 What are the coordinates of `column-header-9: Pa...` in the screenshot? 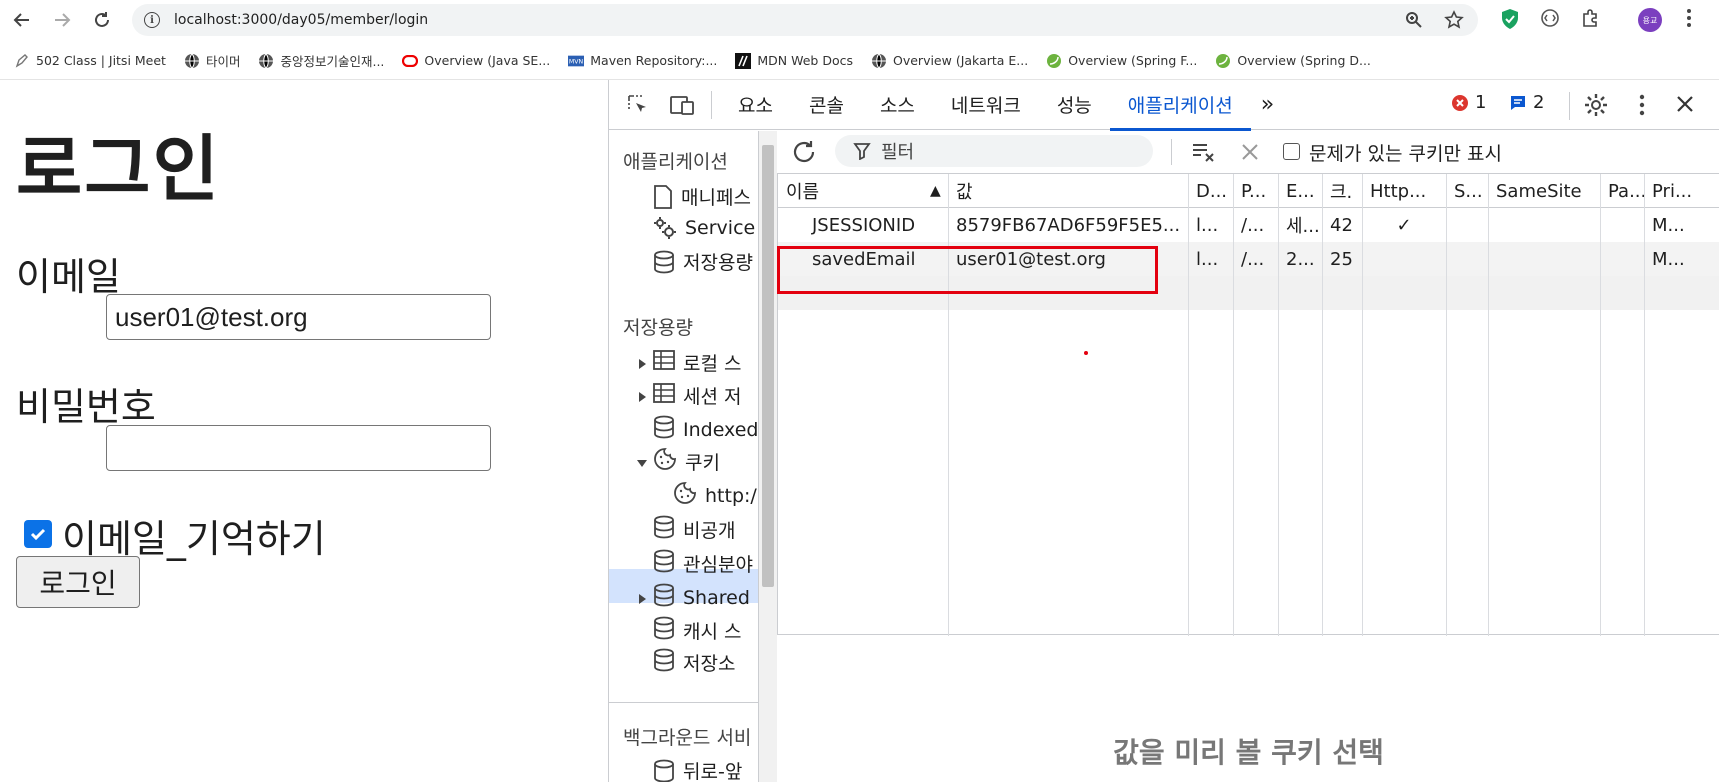 It's located at (1622, 191).